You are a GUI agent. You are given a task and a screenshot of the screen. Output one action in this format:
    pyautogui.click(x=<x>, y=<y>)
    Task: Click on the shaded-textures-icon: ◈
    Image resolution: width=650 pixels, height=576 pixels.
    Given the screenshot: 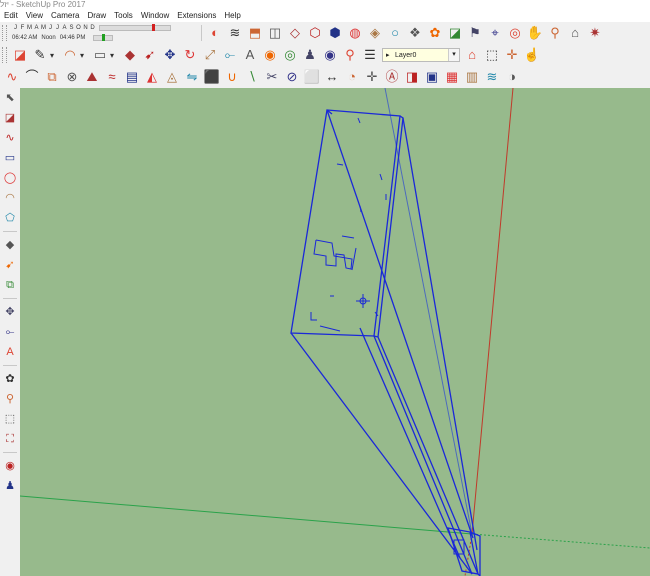 What is the action you would take?
    pyautogui.click(x=375, y=33)
    